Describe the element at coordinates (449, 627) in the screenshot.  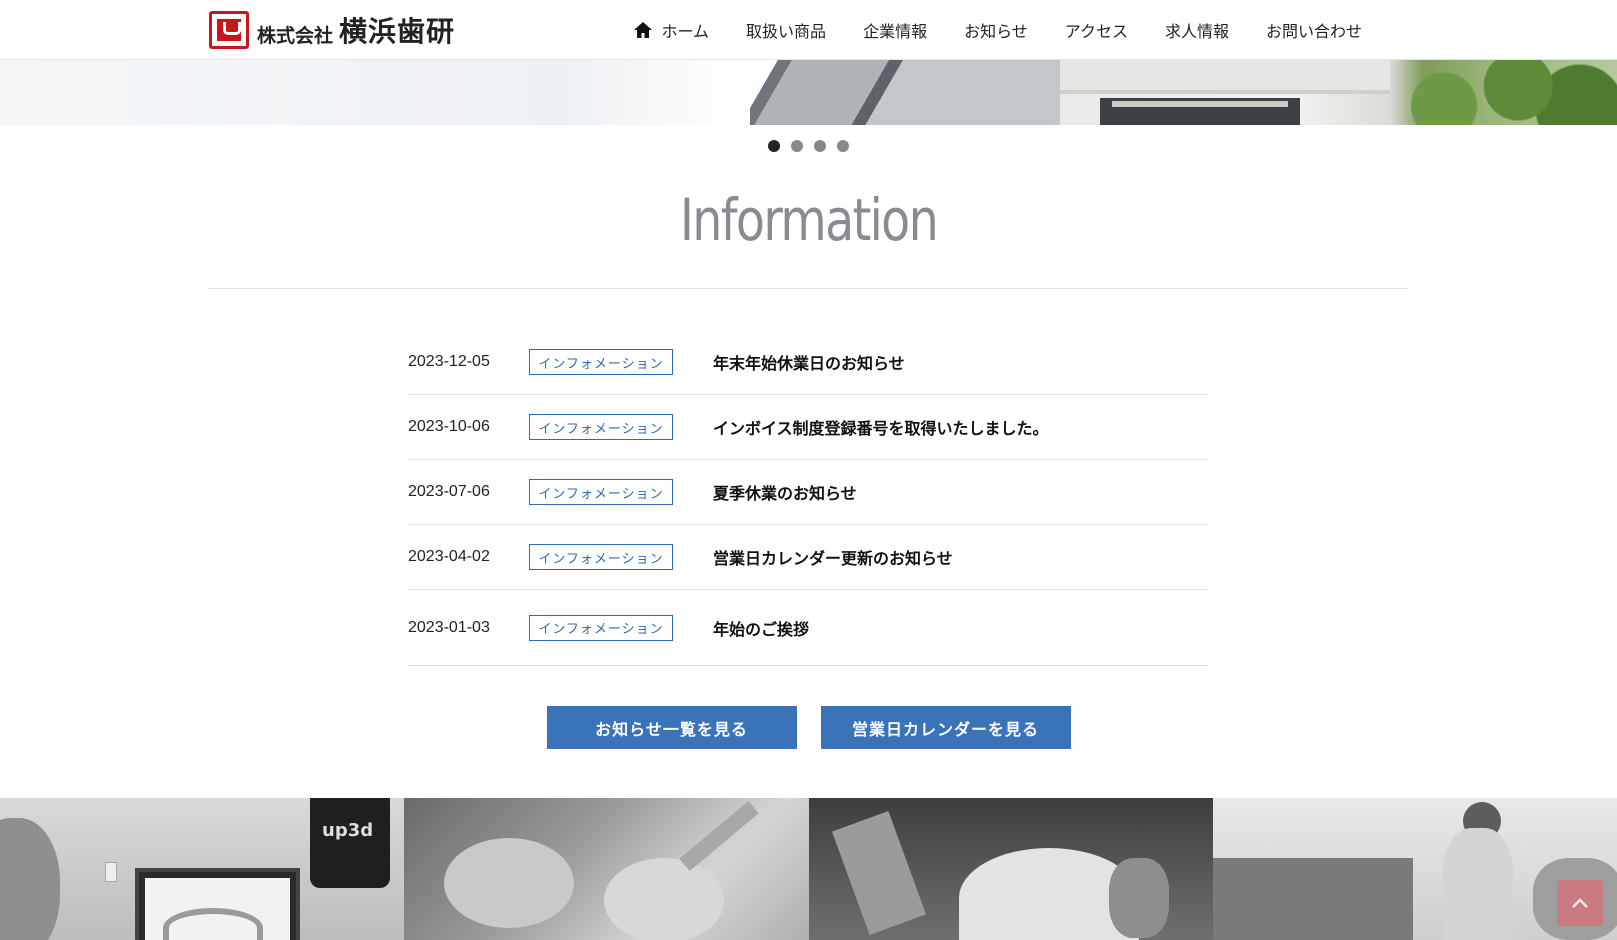
I see `news-date: 2023-01-03` at that location.